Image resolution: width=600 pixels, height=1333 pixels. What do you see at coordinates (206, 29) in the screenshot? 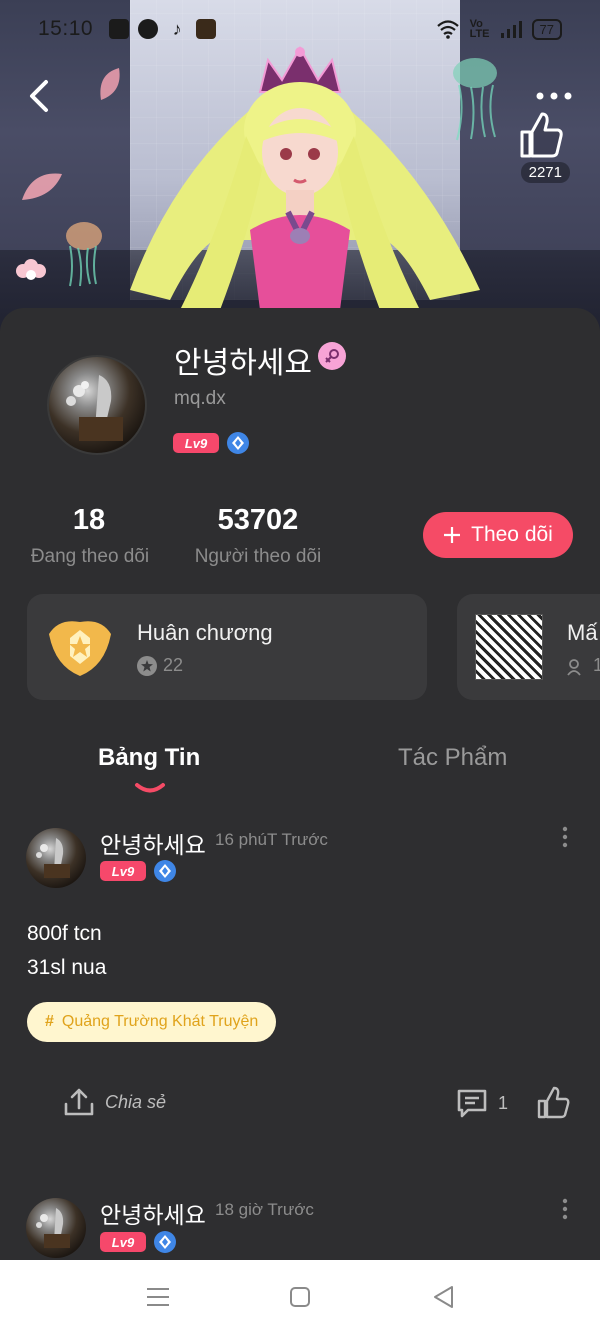
I see `app-icon` at bounding box center [206, 29].